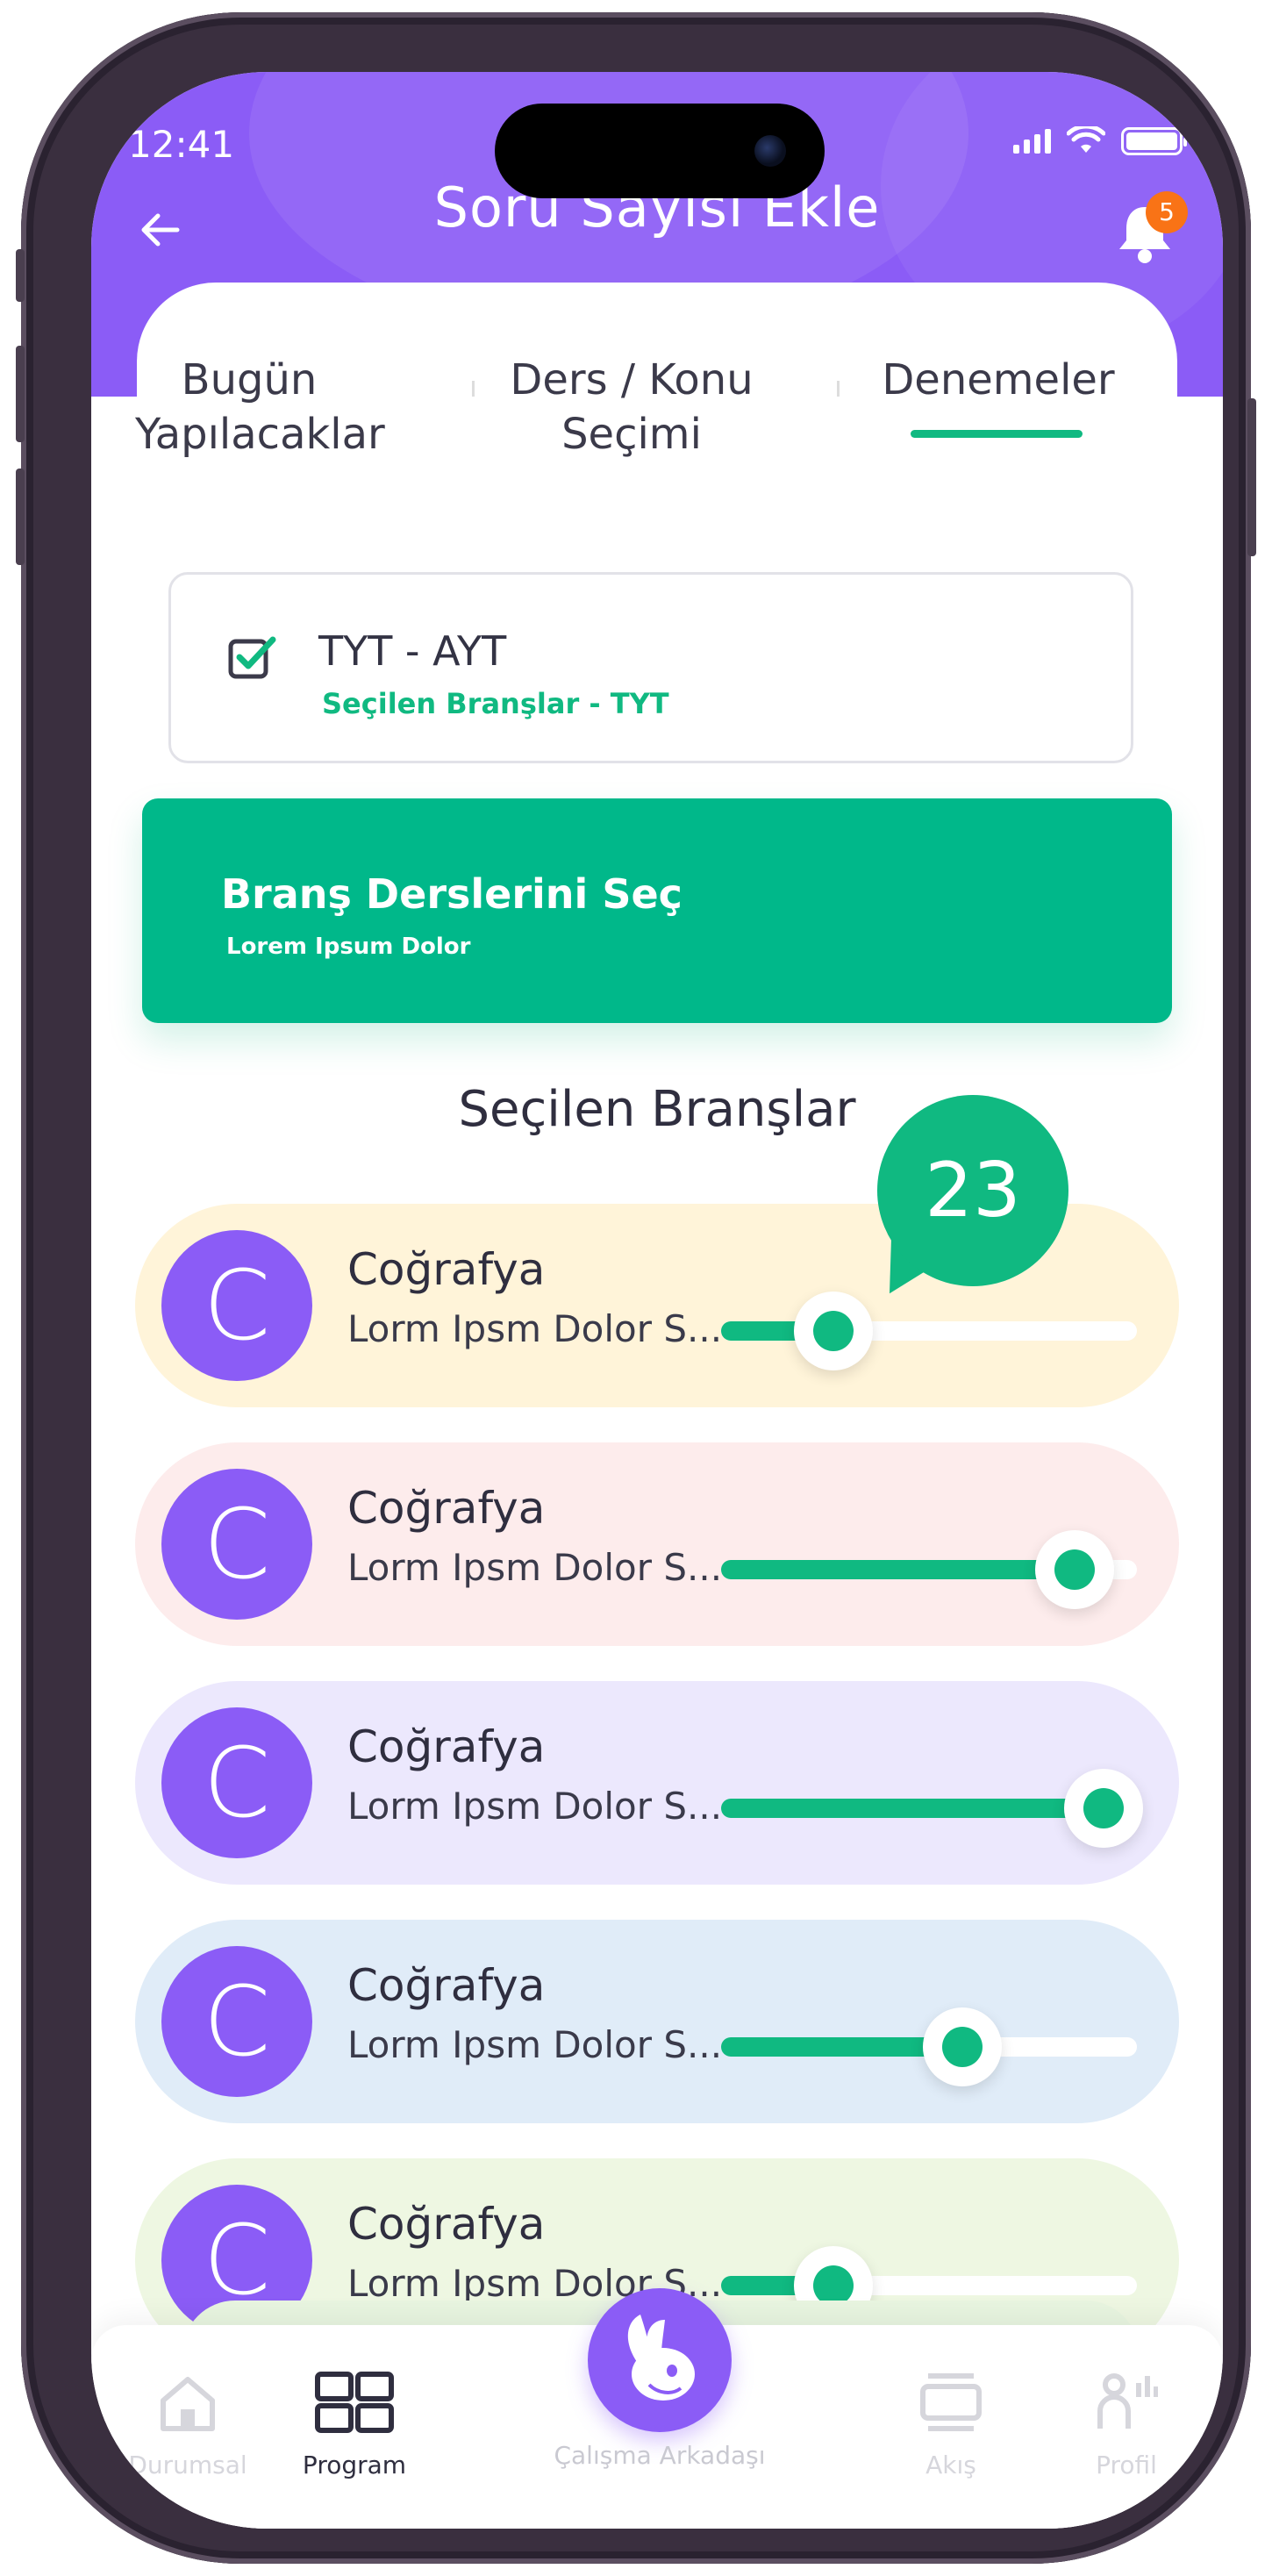  Describe the element at coordinates (972, 1190) in the screenshot. I see `slider-value-bubble: 23` at that location.